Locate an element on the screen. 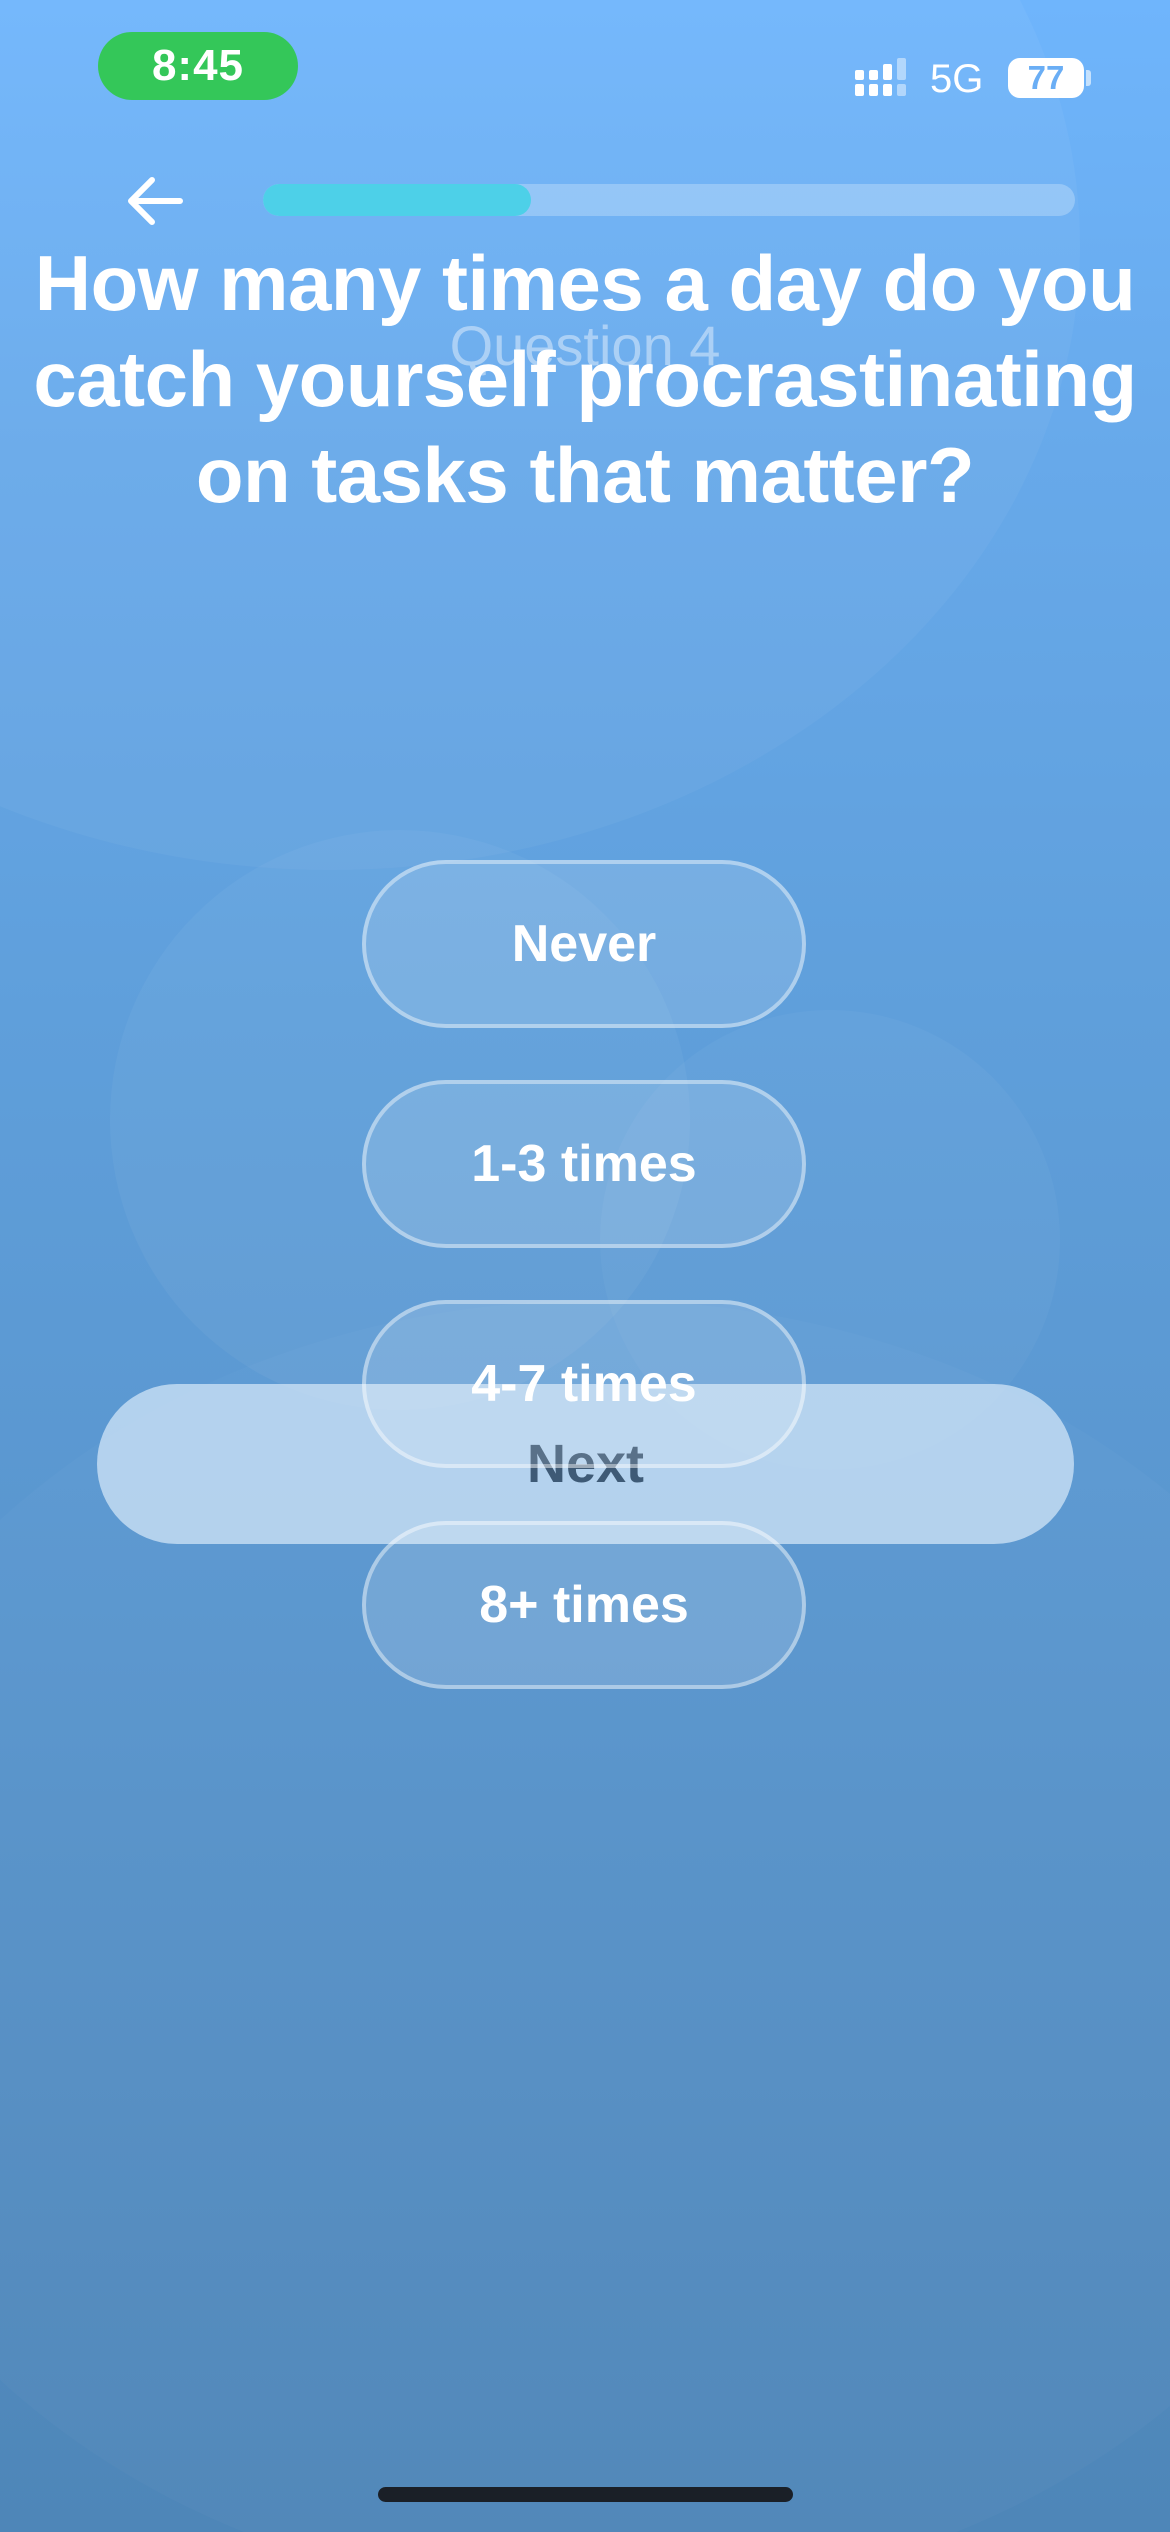 The image size is (1170, 2532). network-type: 5G is located at coordinates (957, 79).